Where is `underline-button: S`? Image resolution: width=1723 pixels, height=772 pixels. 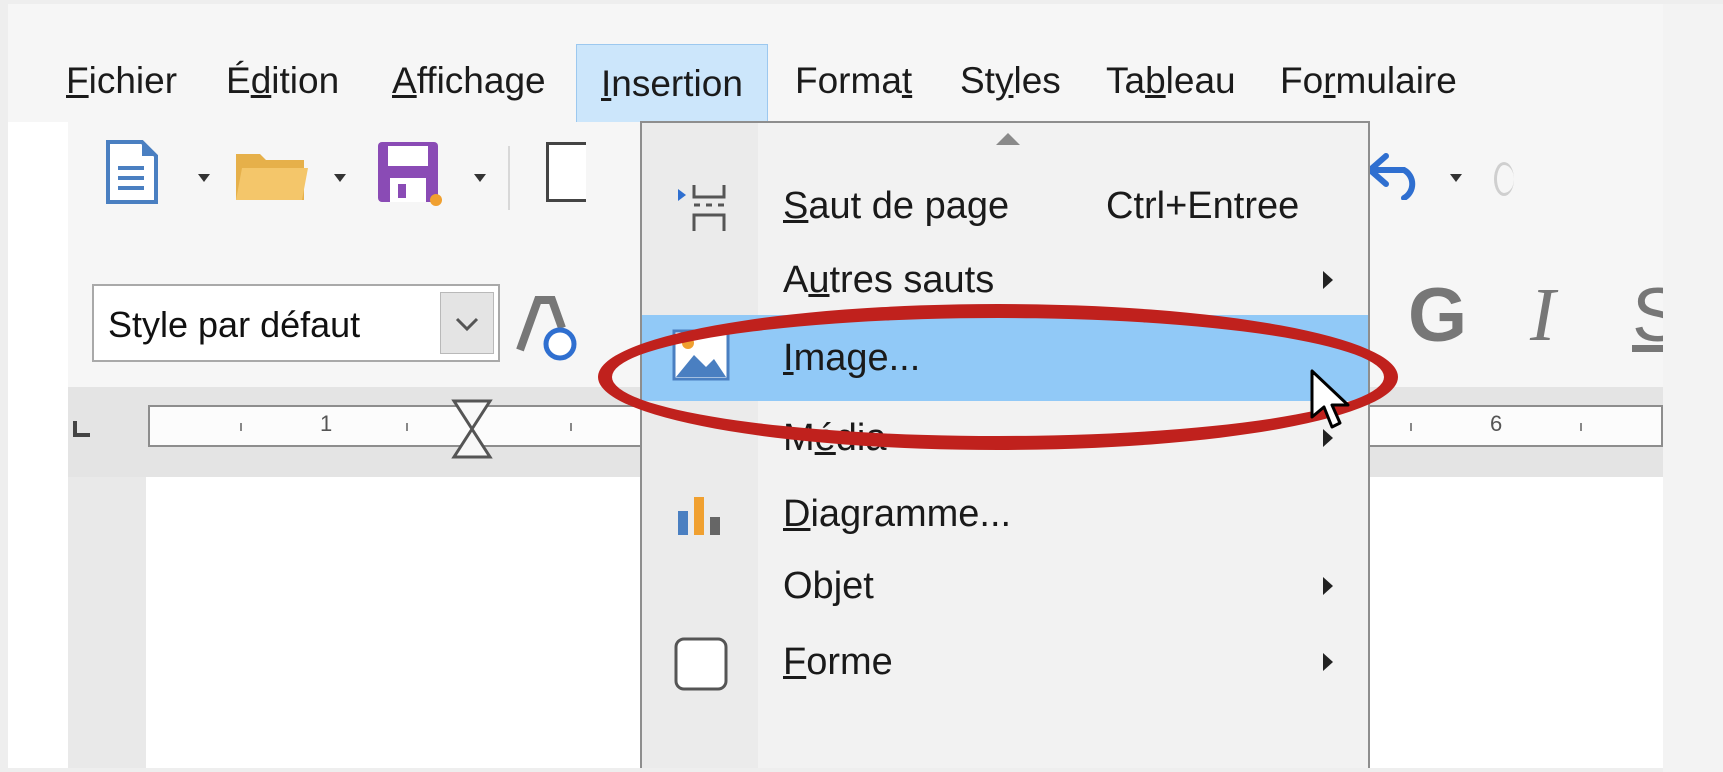 underline-button: S is located at coordinates (1647, 315).